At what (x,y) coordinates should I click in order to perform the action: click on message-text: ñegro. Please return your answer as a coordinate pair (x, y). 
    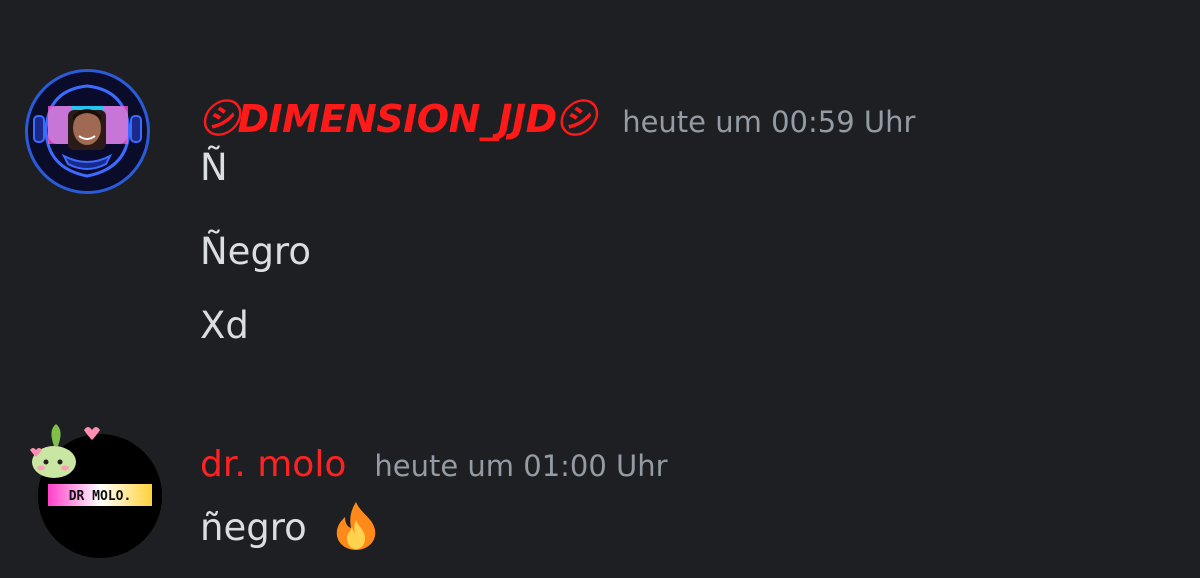
    Looking at the image, I should click on (253, 527).